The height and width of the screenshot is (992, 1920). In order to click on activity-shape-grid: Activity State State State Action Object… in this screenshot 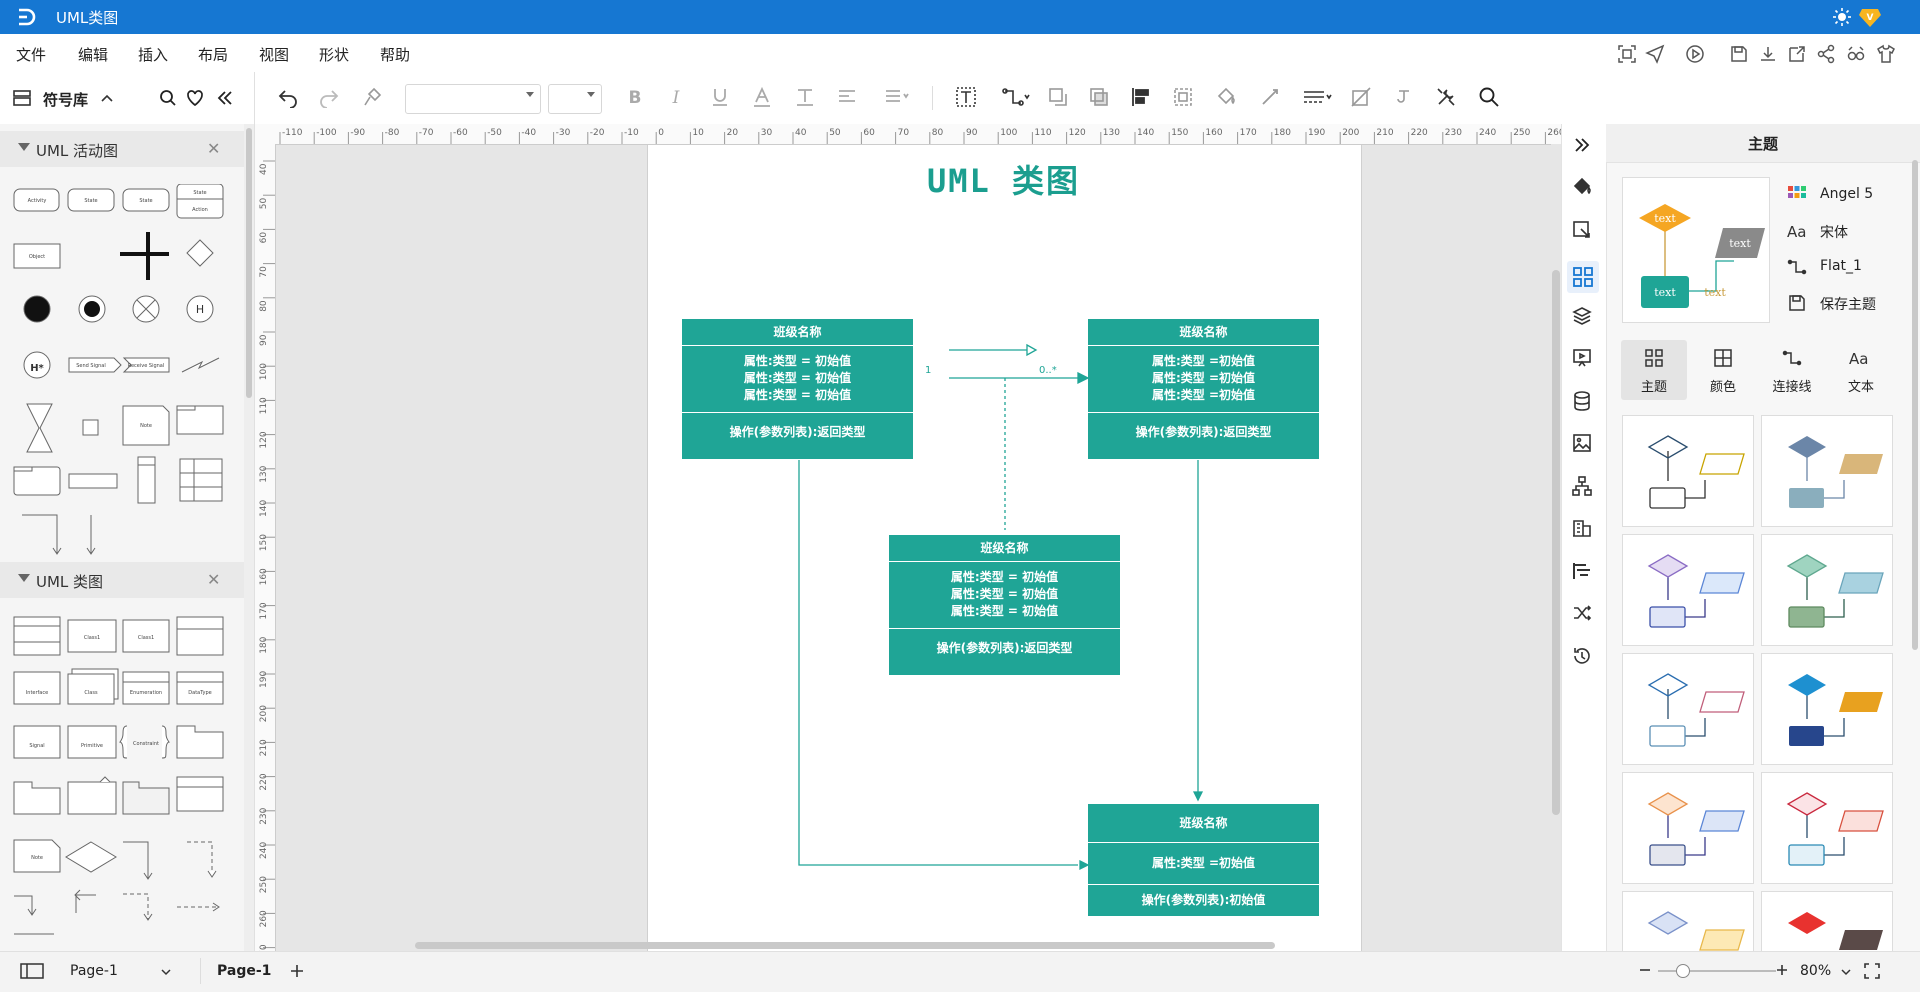, I will do `click(124, 434)`.